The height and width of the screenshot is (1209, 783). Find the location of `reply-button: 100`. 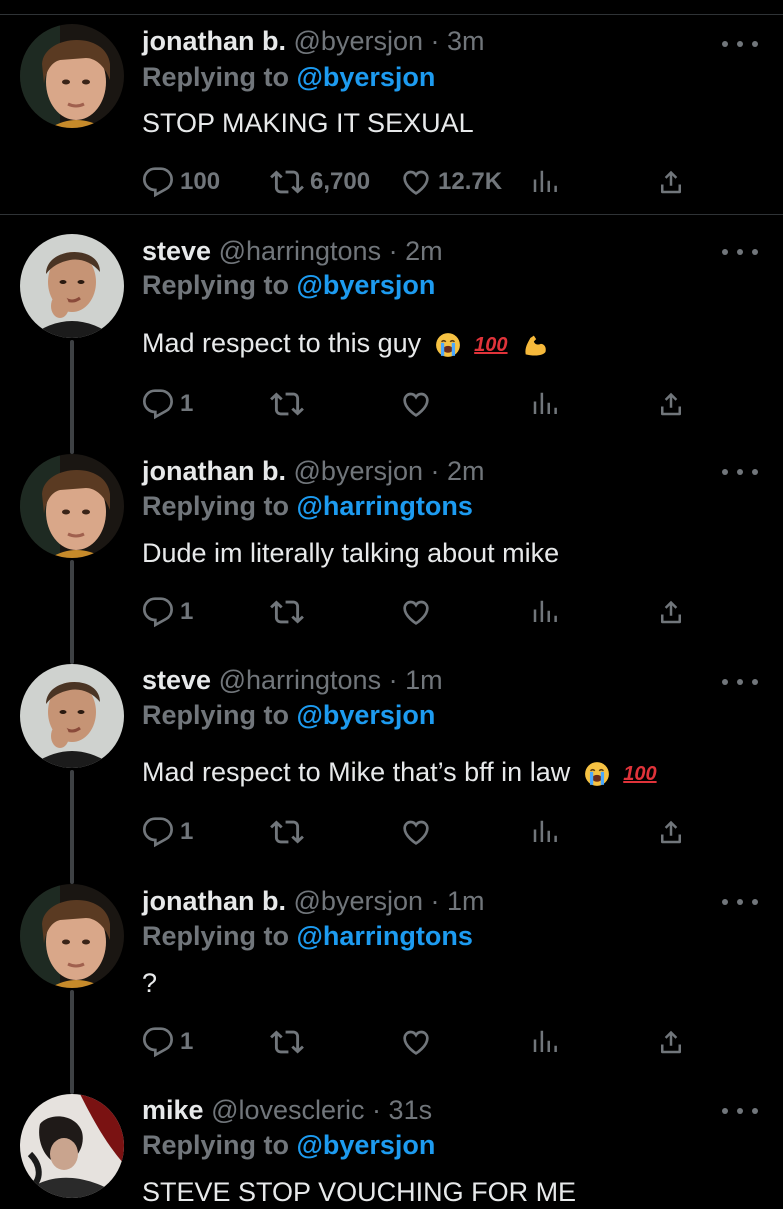

reply-button: 100 is located at coordinates (181, 182).